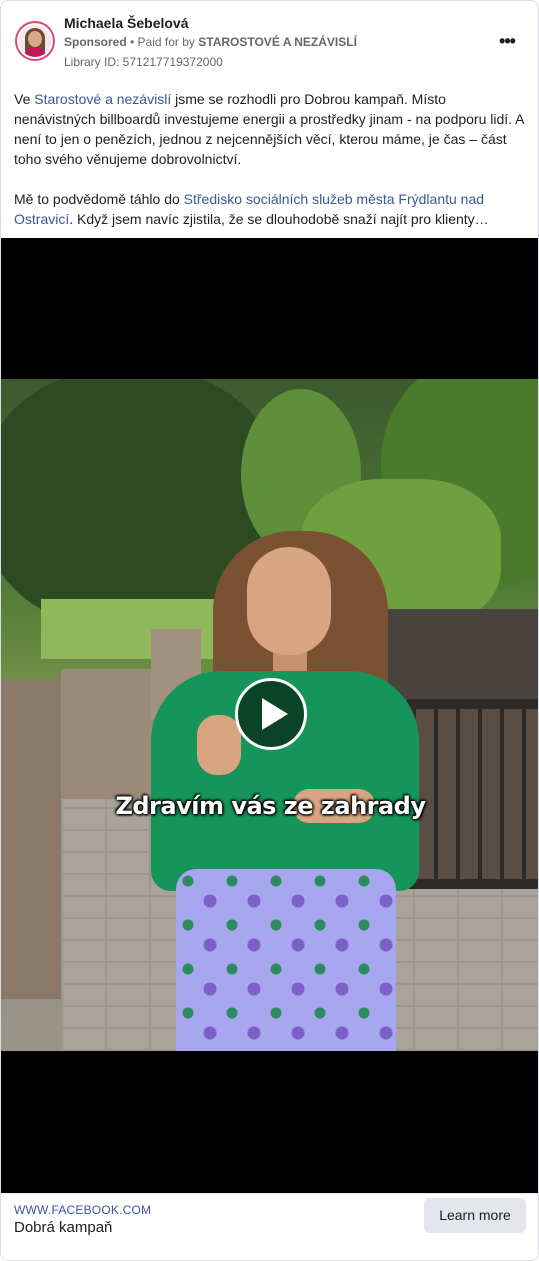 The height and width of the screenshot is (1261, 539). Describe the element at coordinates (24, 99) in the screenshot. I see `p1-text-before: Ve` at that location.